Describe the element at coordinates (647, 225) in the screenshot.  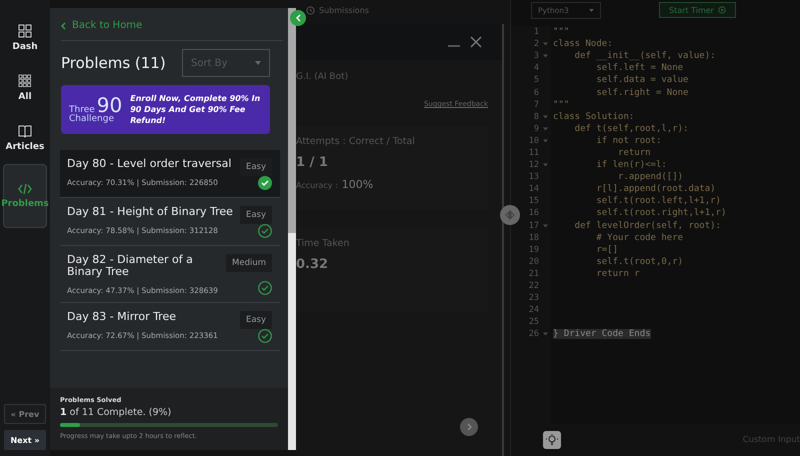
I see `code-line: def levelOrder(self, root):` at that location.